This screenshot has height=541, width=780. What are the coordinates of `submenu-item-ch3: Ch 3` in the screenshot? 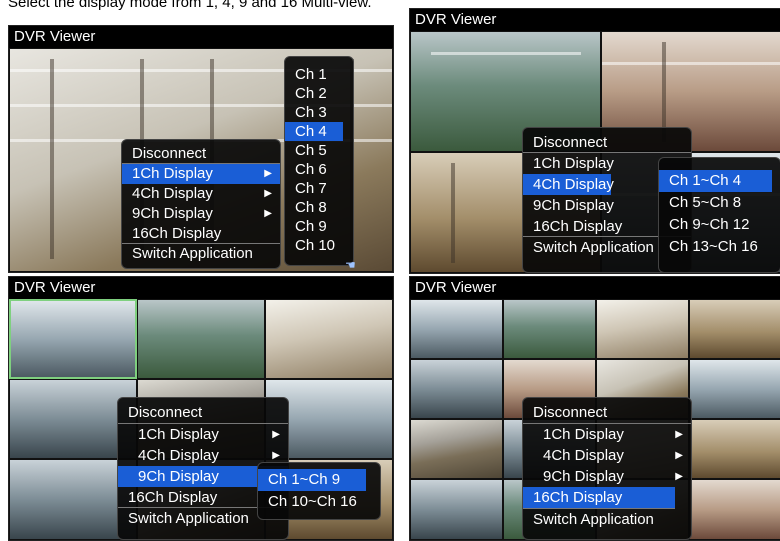 It's located at (319, 112).